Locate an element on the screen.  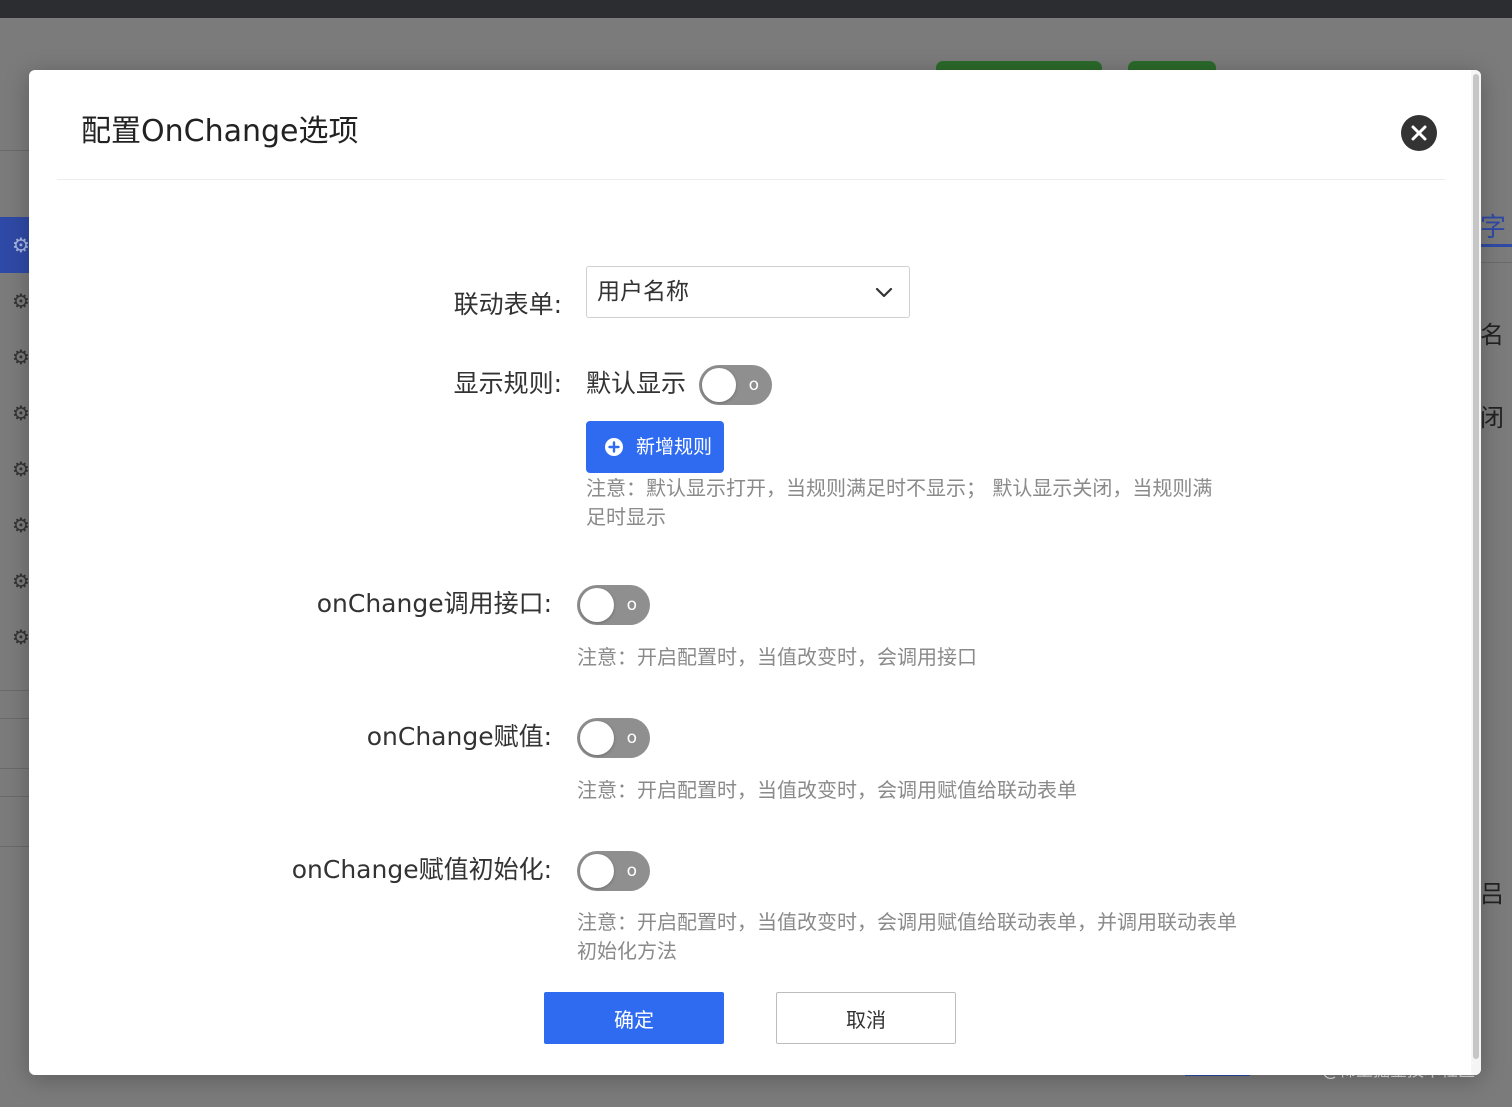
close-button is located at coordinates (1419, 133).